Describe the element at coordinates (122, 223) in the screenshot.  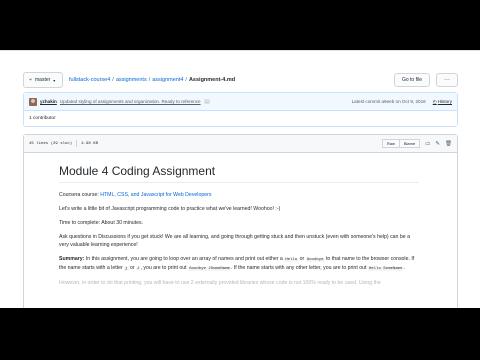
I see `time-value: About 30 minutes.` at that location.